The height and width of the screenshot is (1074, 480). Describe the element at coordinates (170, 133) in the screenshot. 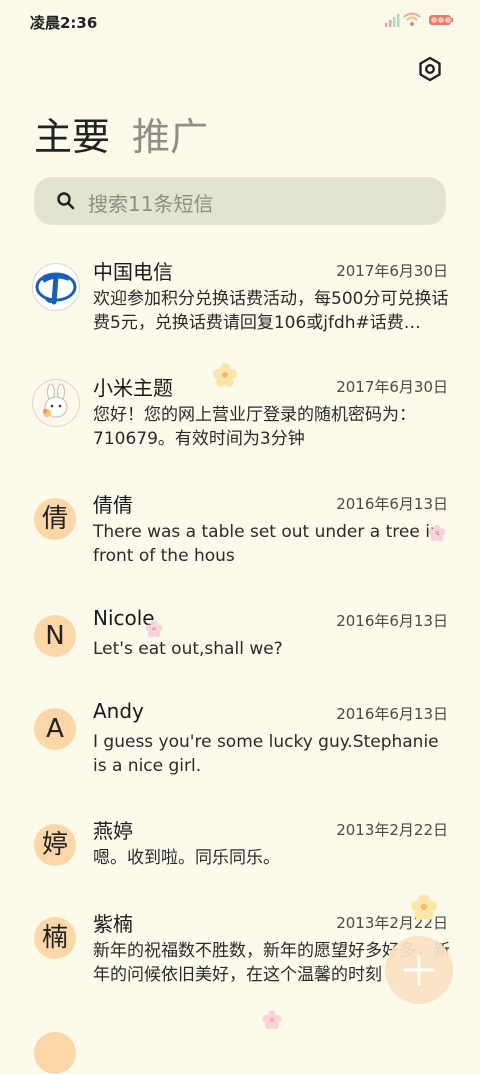

I see `tab-promotions: 推广` at that location.